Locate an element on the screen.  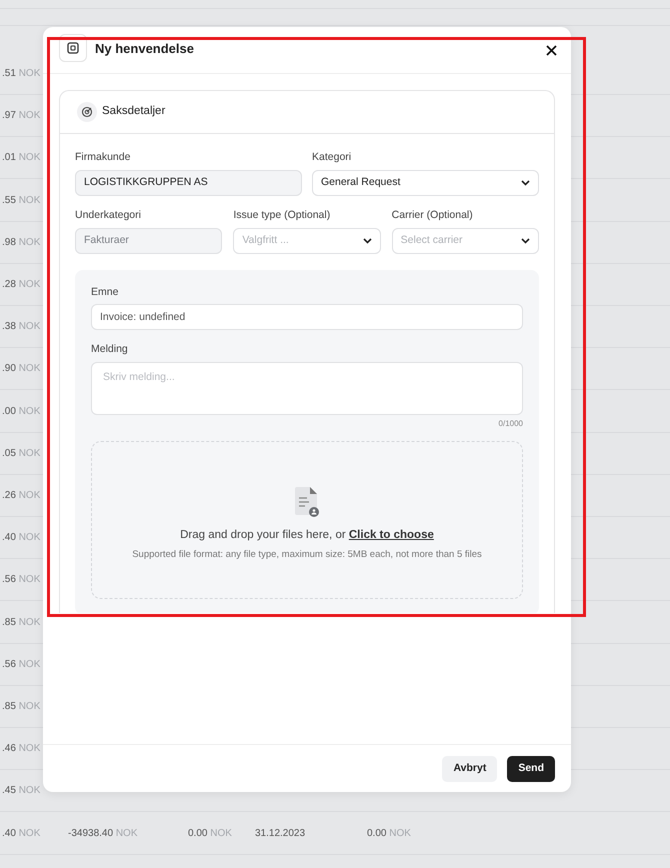
table-cell-text: -34938.40 NOK is located at coordinates (103, 833).